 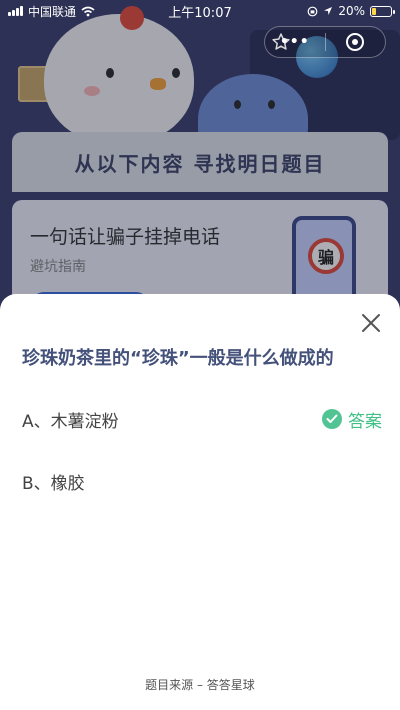 I want to click on status-bar: 中国联通 上午10:07 20%, so click(x=200, y=11).